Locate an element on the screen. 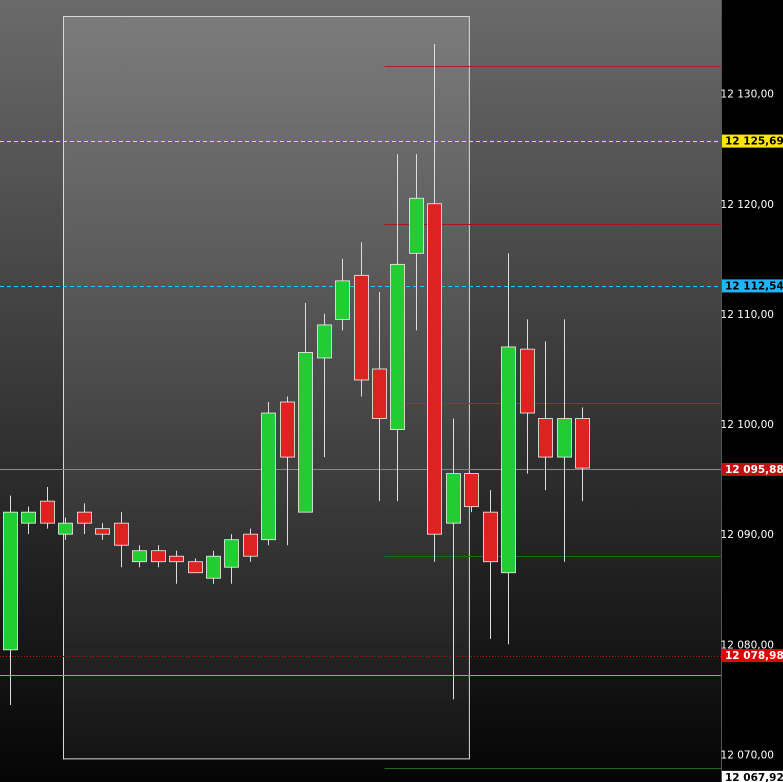 The image size is (783, 782). price-marker-label: 12 067,92 is located at coordinates (754, 777).